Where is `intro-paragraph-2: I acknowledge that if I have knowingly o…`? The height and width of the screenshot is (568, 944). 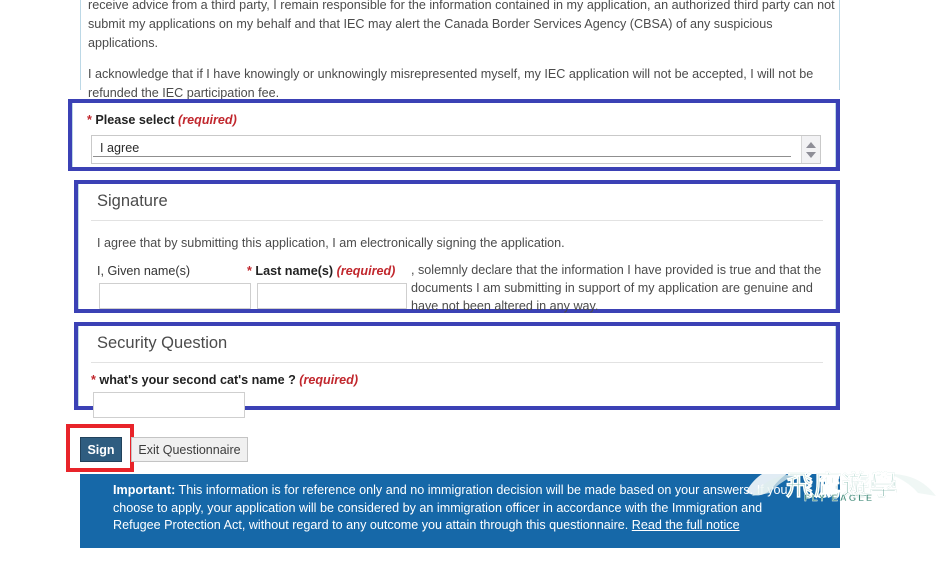
intro-paragraph-2: I acknowledge that if I have knowingly o… is located at coordinates (451, 83).